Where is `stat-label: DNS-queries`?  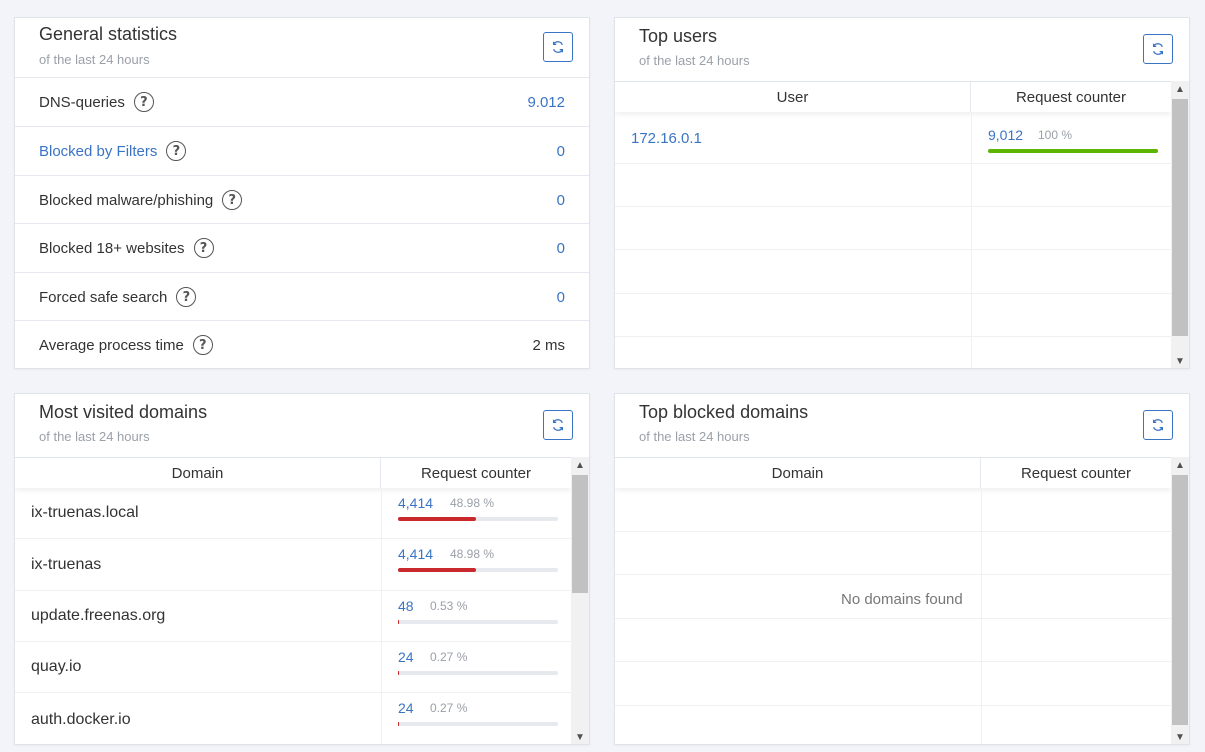 stat-label: DNS-queries is located at coordinates (82, 102).